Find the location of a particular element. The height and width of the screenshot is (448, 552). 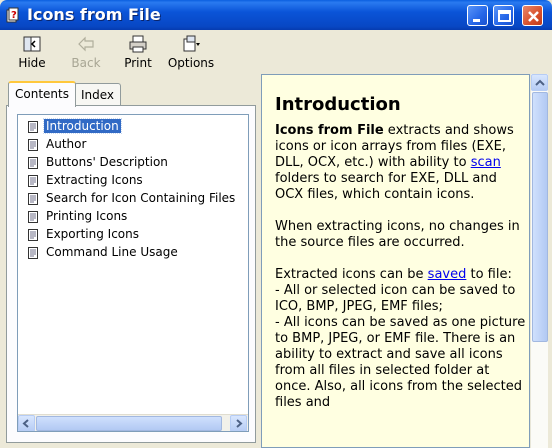

tree-item-label: Printing Icons is located at coordinates (87, 216).